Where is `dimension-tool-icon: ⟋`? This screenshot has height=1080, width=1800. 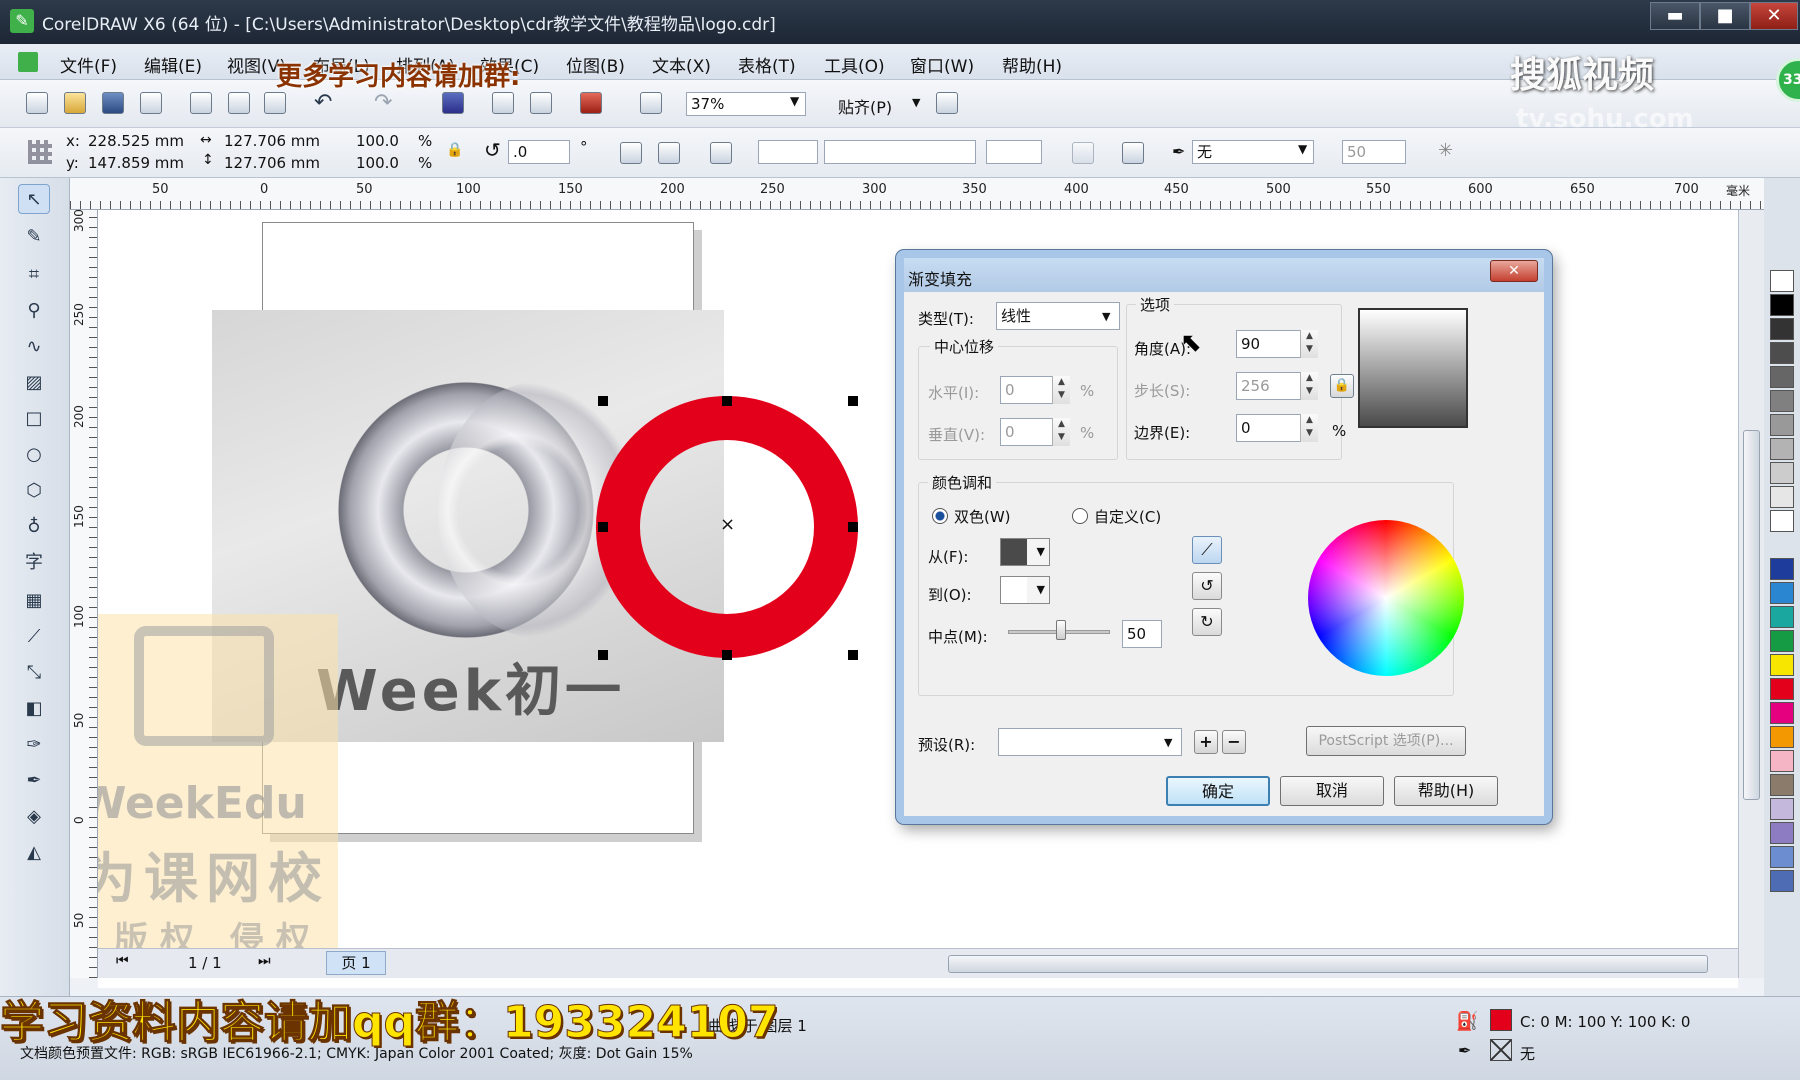
dimension-tool-icon: ⟋ is located at coordinates (34, 637).